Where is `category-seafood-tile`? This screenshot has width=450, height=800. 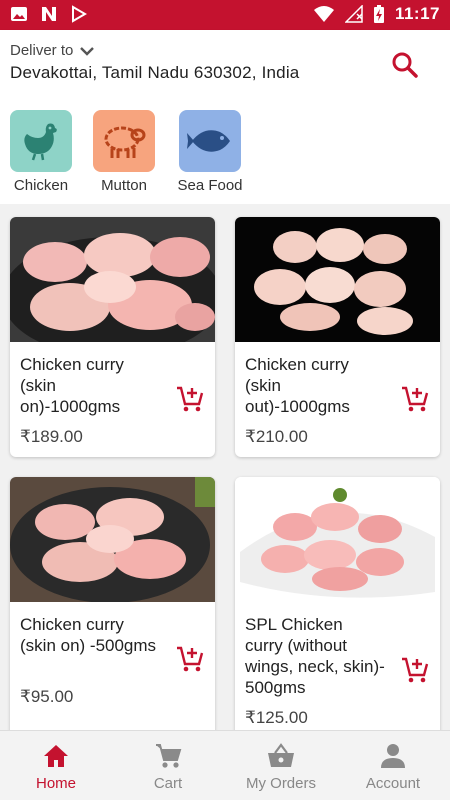
category-seafood-tile is located at coordinates (210, 141).